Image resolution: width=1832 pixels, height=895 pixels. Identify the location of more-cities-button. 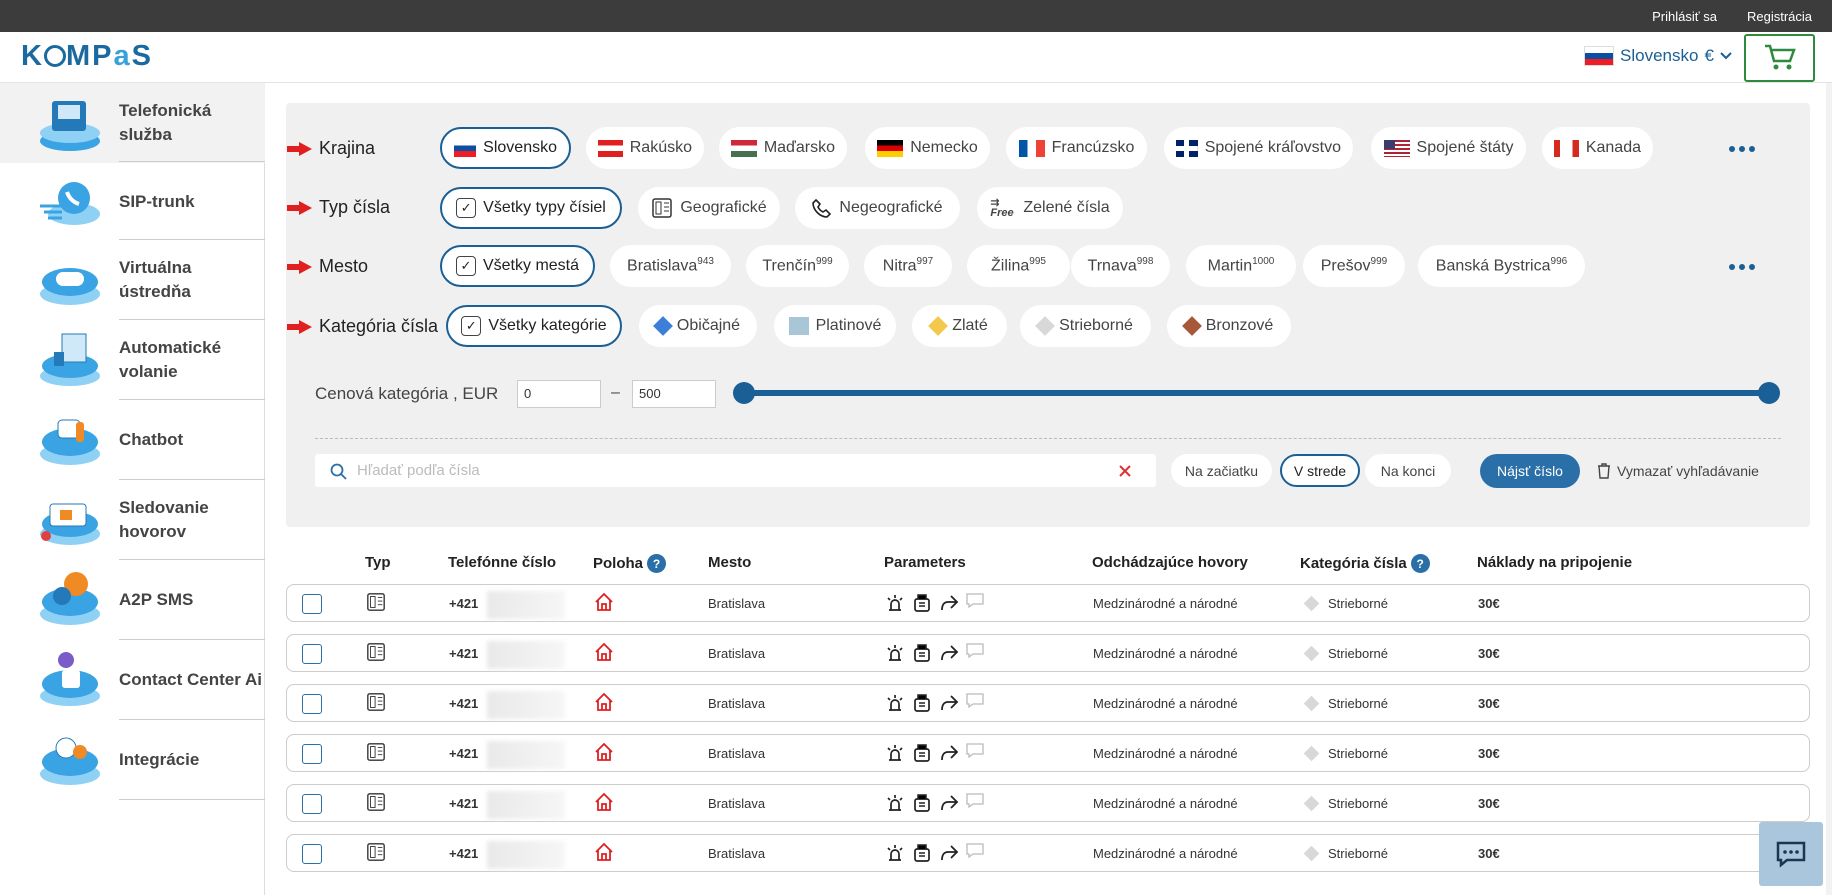
(1742, 267).